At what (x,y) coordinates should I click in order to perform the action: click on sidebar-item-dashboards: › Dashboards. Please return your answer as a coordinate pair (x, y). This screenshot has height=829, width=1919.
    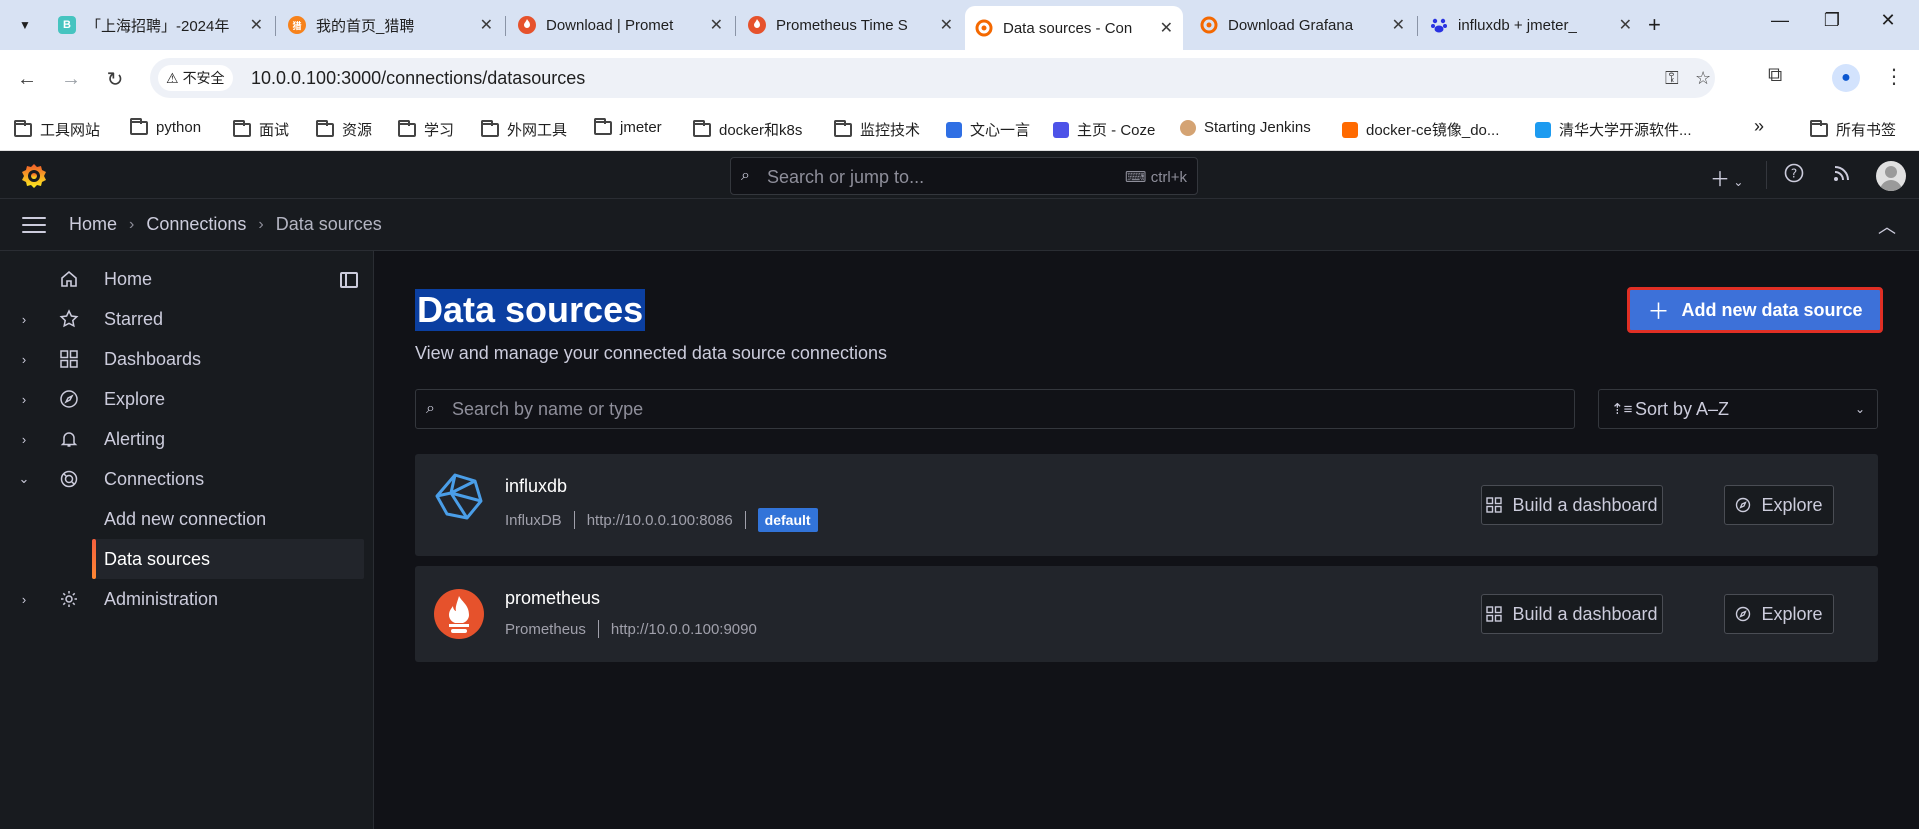
    Looking at the image, I should click on (182, 359).